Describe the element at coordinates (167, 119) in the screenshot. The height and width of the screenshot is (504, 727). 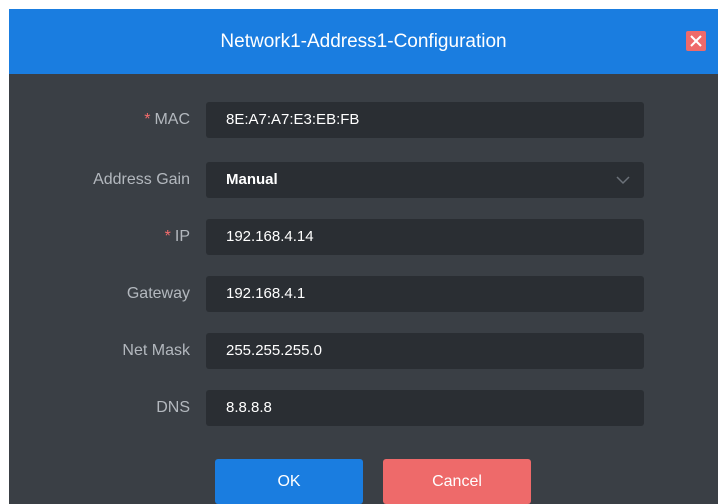
I see `mac-label: * MAC` at that location.